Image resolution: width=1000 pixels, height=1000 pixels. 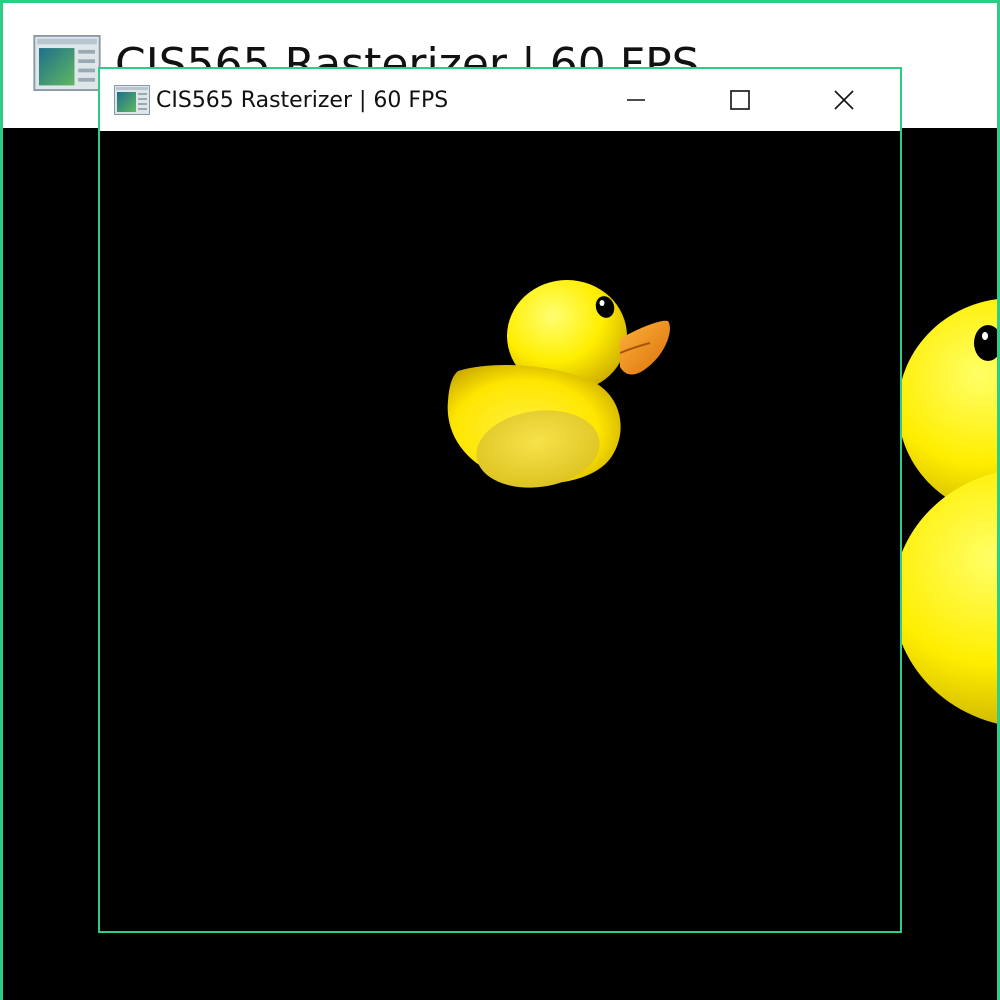 I want to click on background-duck-model, so click(x=945, y=511).